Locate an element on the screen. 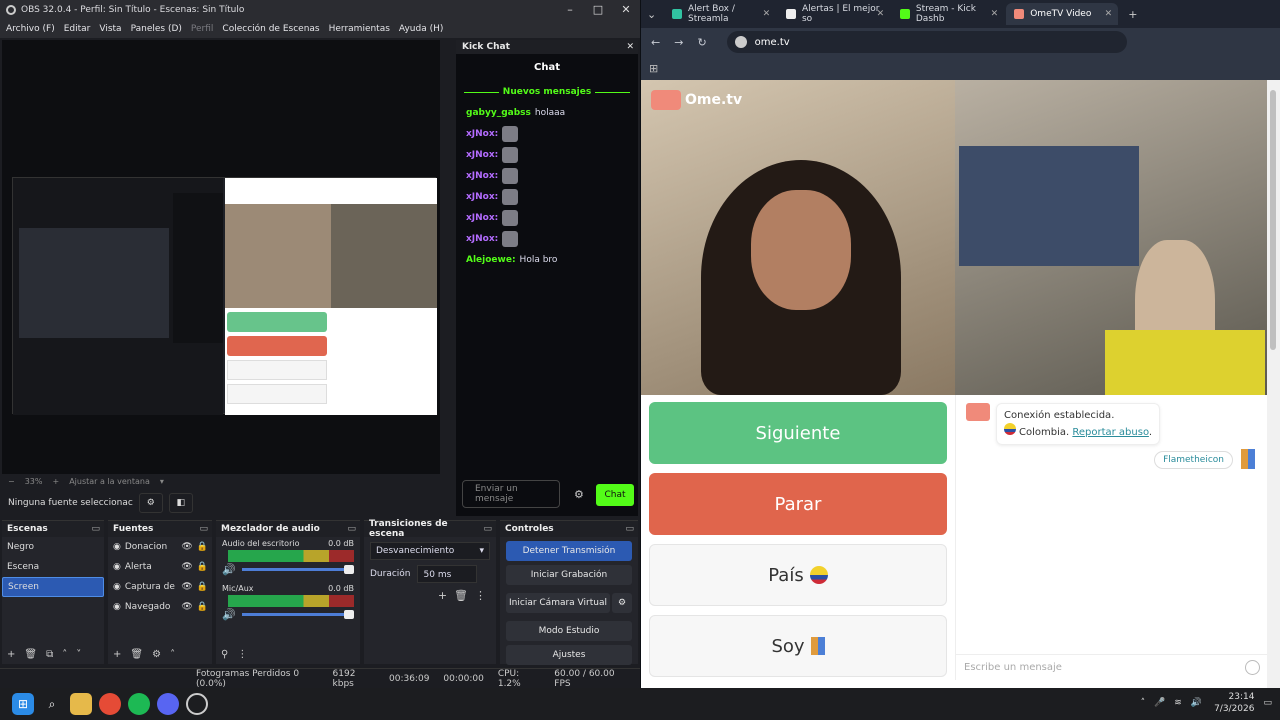  message-input: Escribe un mensaje is located at coordinates (1112, 667).